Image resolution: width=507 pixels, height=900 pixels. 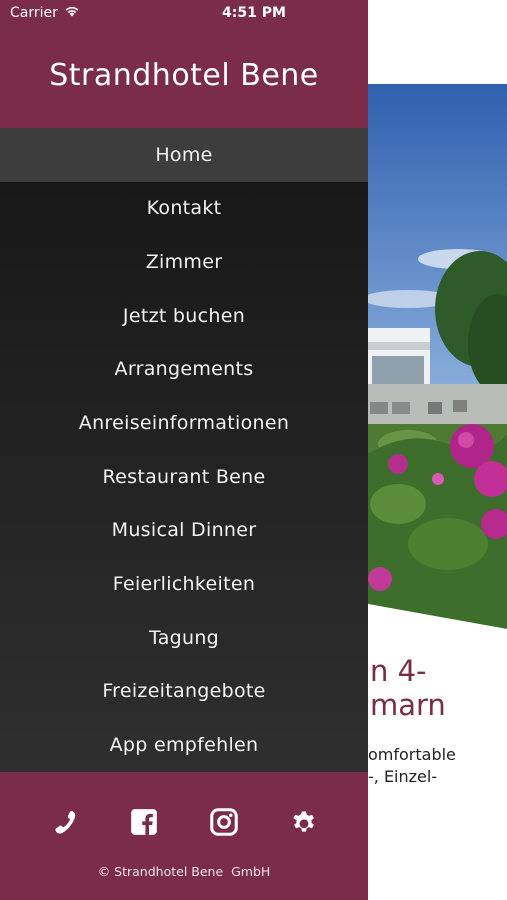 What do you see at coordinates (398, 671) in the screenshot?
I see `background-heading-line: n 4-` at bounding box center [398, 671].